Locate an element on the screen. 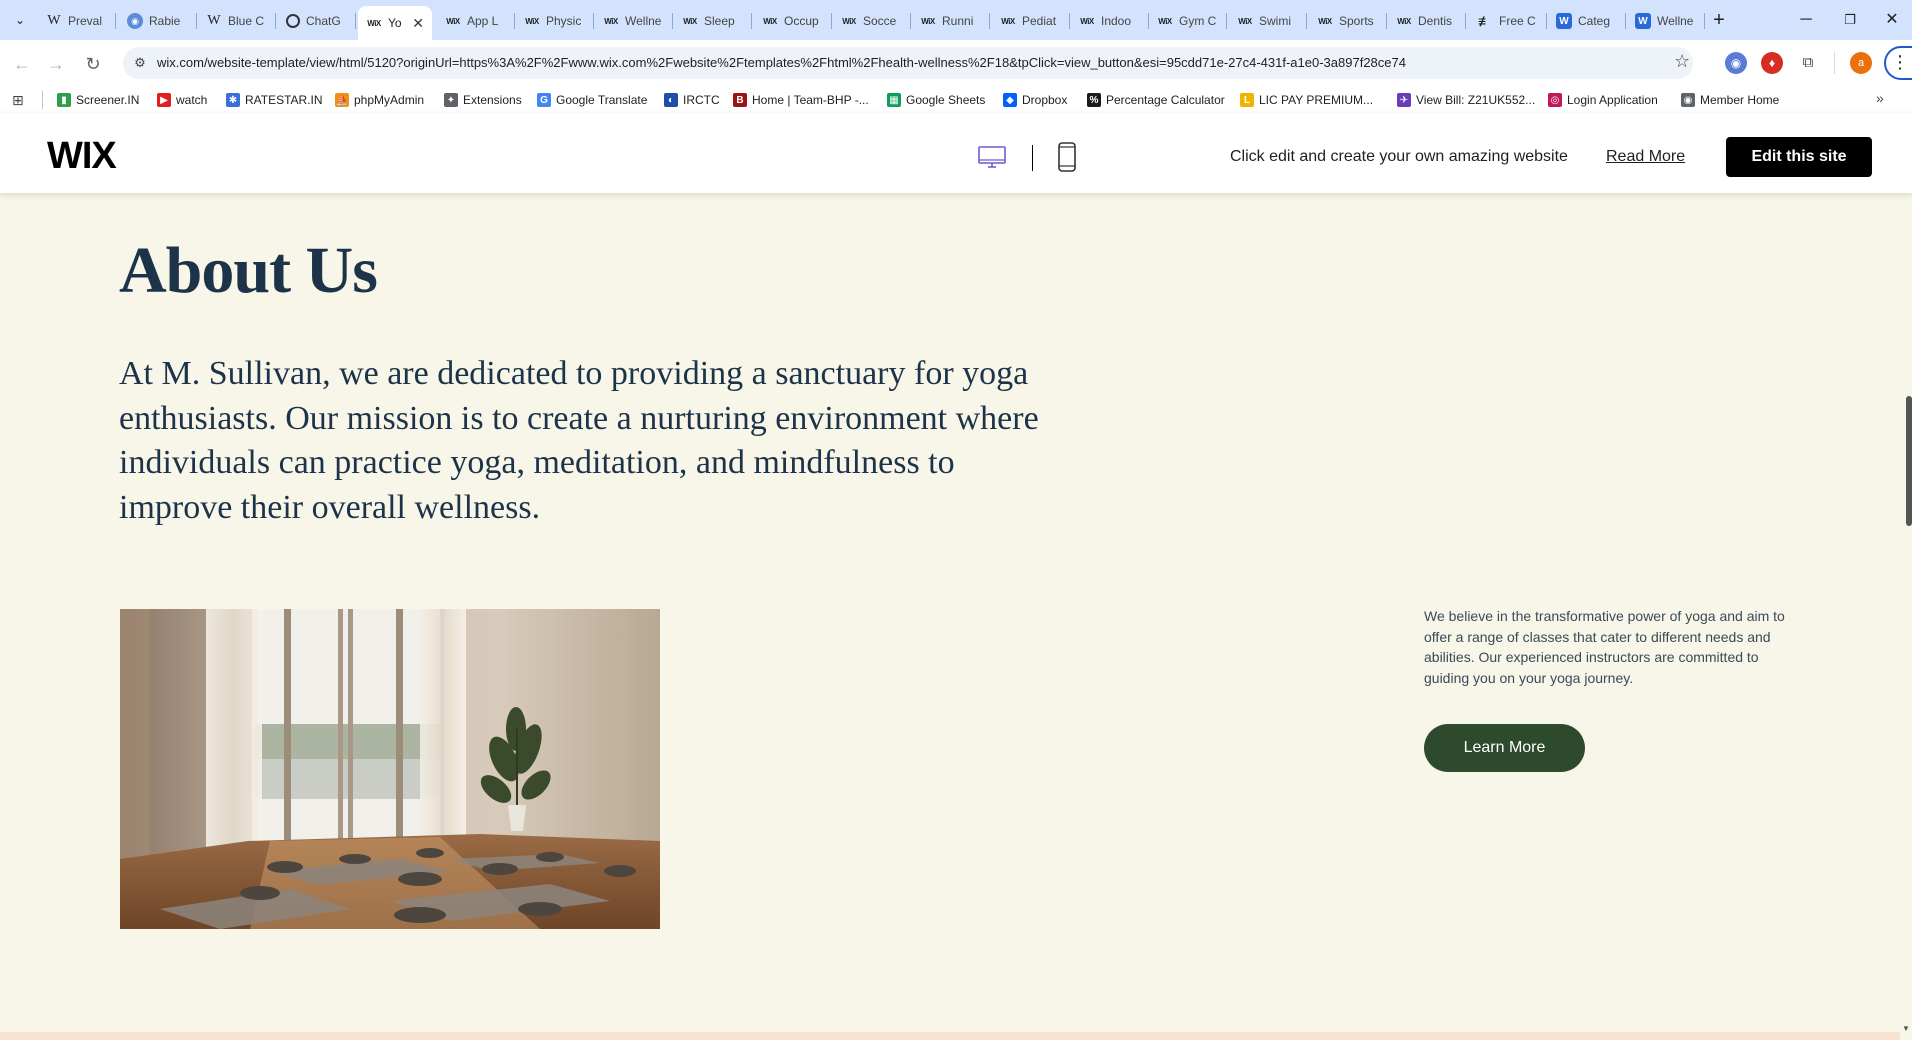  tab-search-chevron-icon: ⌄ is located at coordinates (20, 20).